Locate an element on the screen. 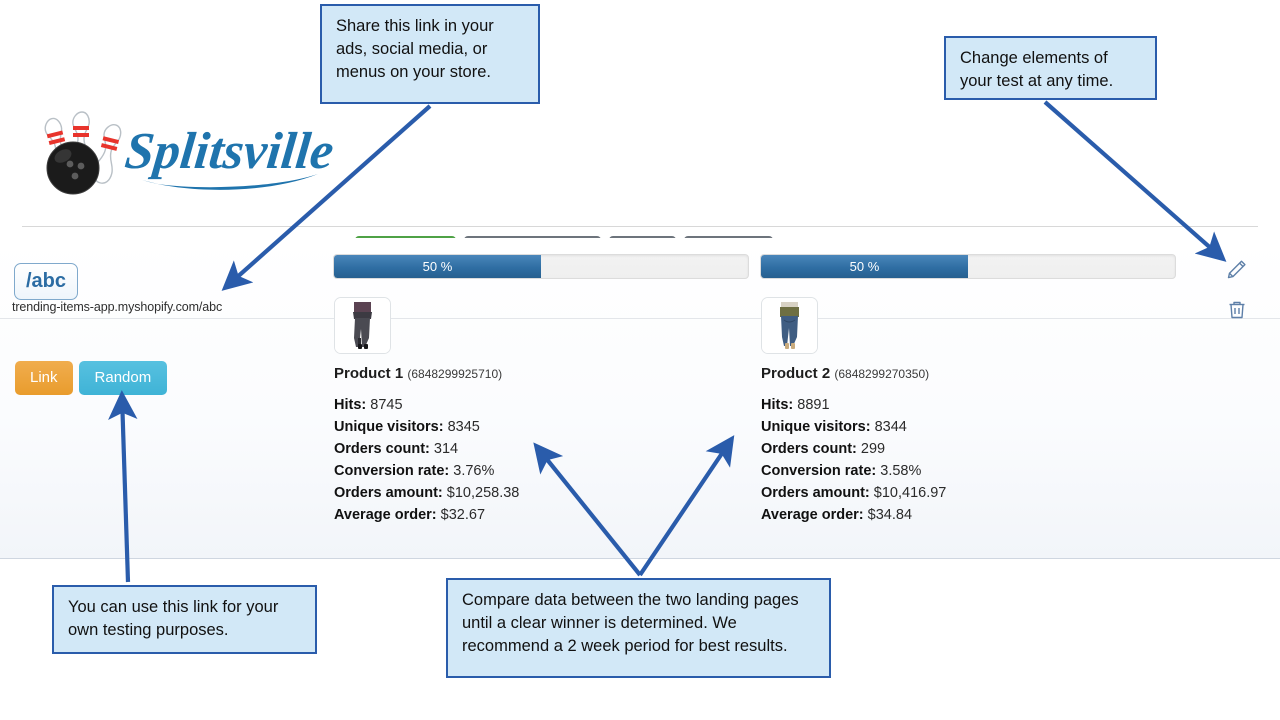  split-progress-bar-1: 50 % is located at coordinates (541, 266).